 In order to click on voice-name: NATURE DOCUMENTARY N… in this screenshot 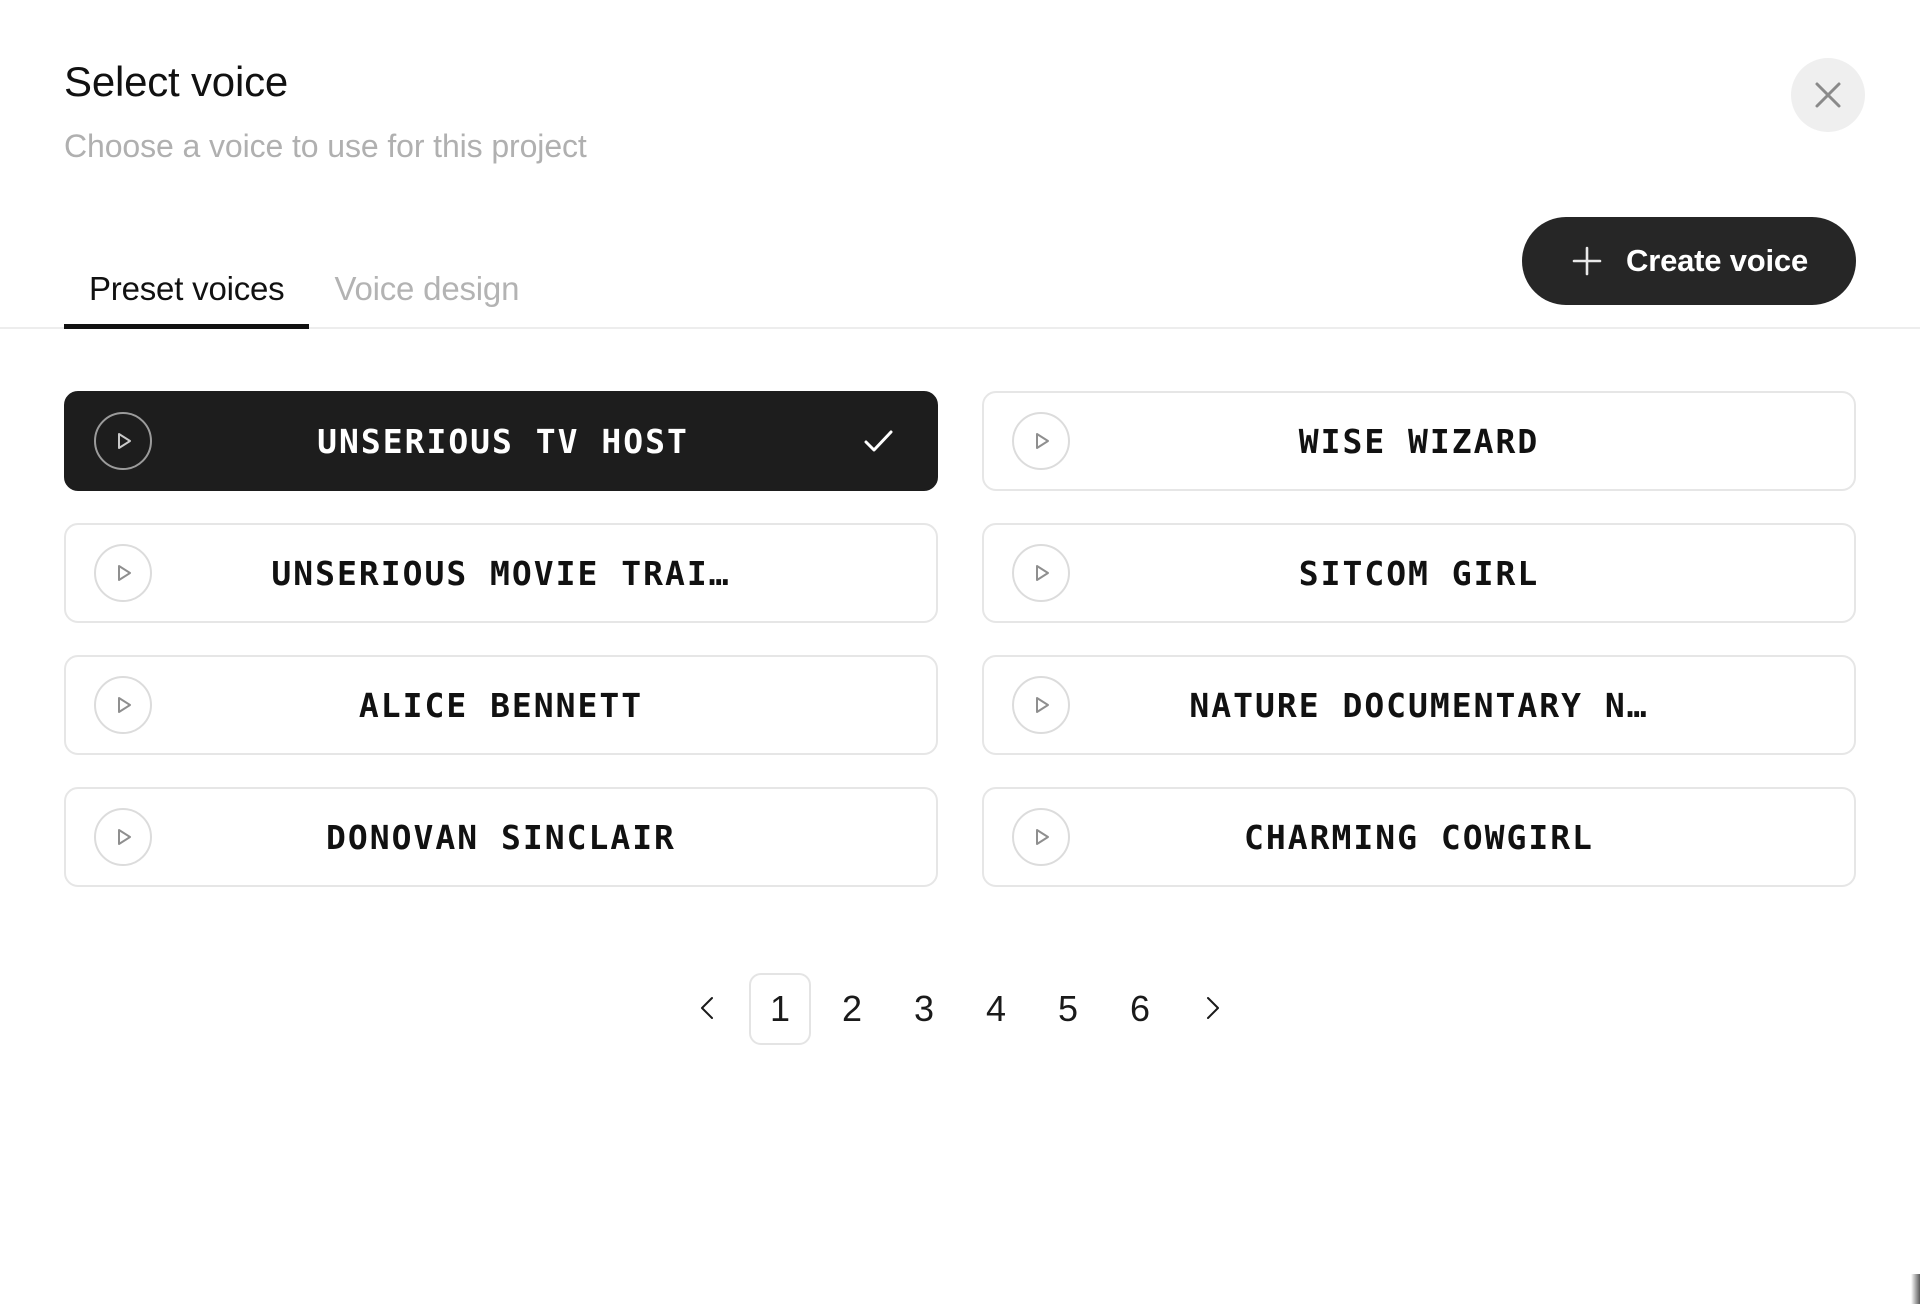, I will do `click(1419, 705)`.